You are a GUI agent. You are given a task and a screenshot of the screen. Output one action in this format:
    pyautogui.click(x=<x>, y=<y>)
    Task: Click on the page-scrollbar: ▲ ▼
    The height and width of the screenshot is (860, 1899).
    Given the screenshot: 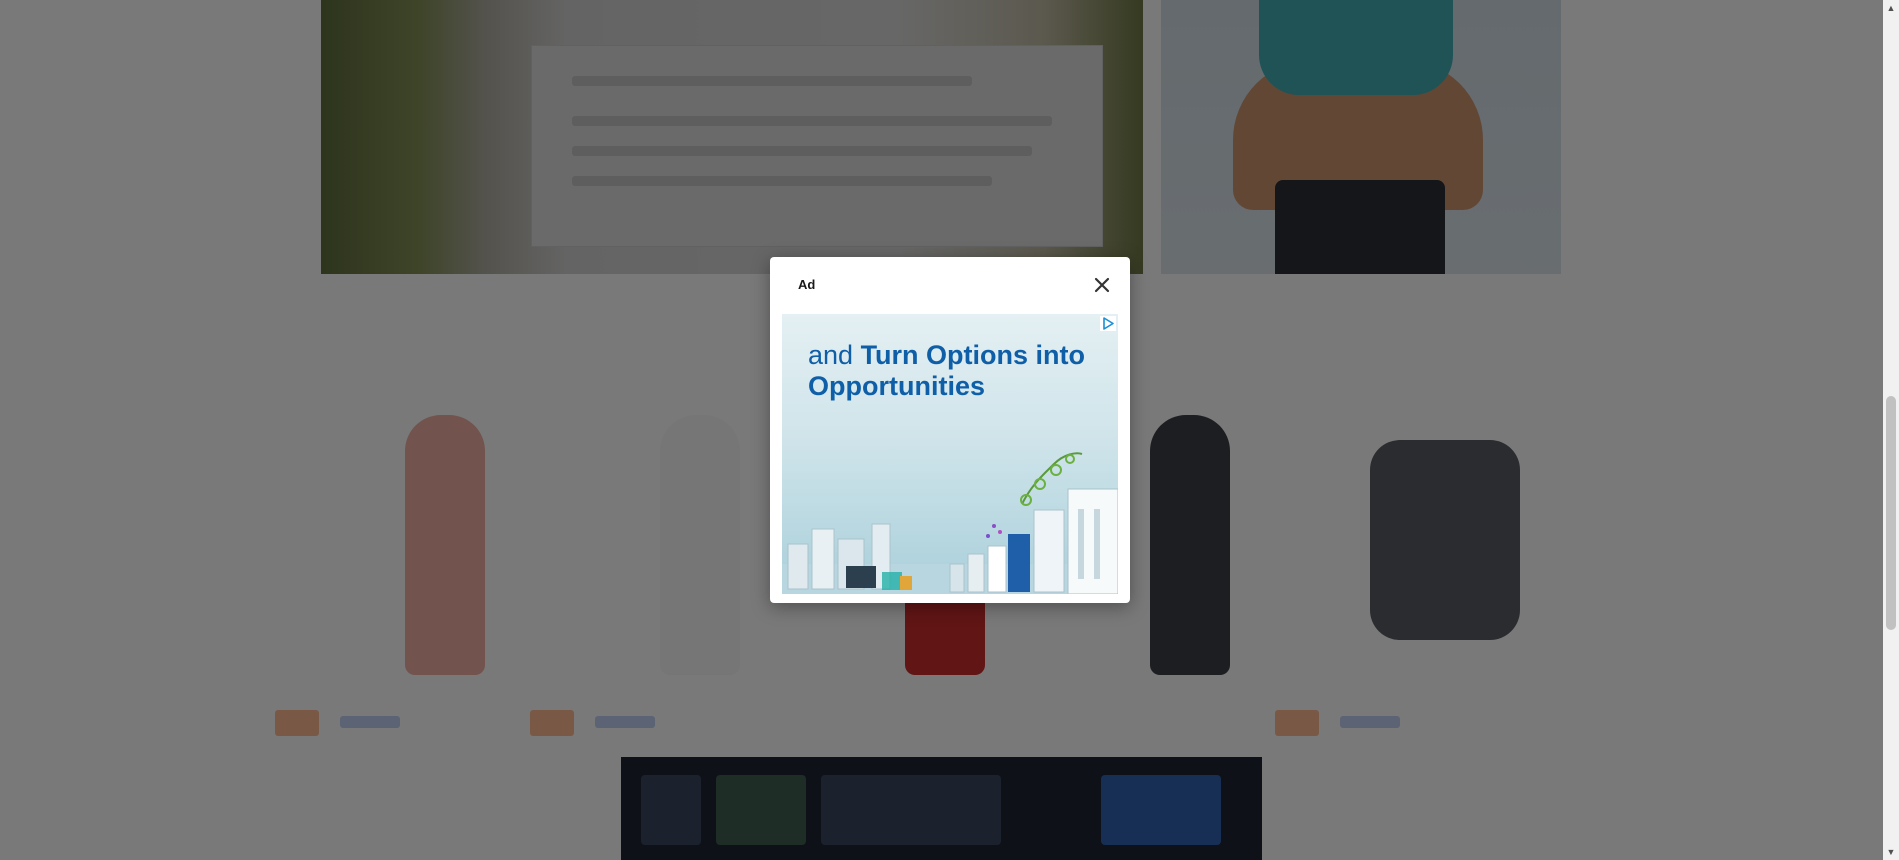 What is the action you would take?
    pyautogui.click(x=1891, y=430)
    